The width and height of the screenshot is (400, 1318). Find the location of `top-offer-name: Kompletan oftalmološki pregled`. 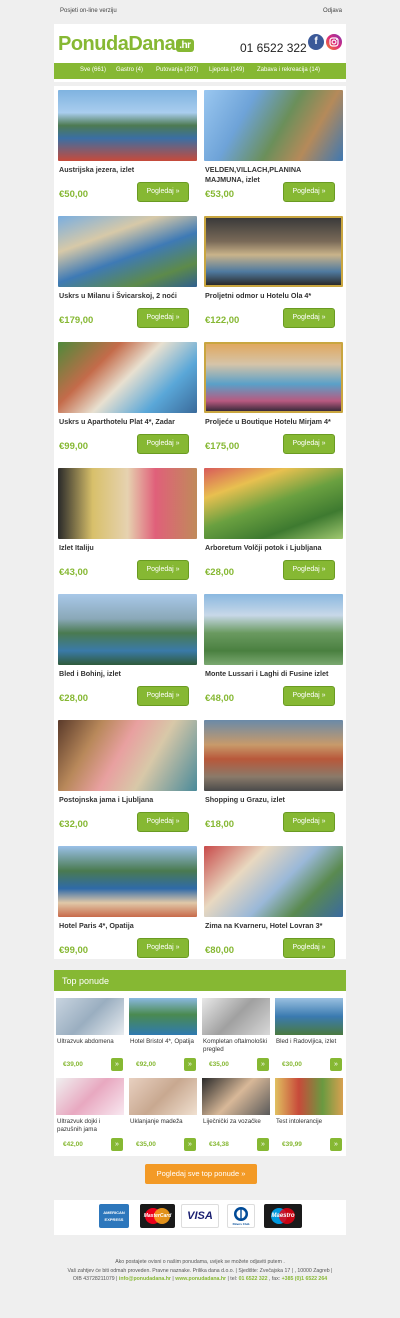

top-offer-name: Kompletan oftalmološki pregled is located at coordinates (237, 1046).